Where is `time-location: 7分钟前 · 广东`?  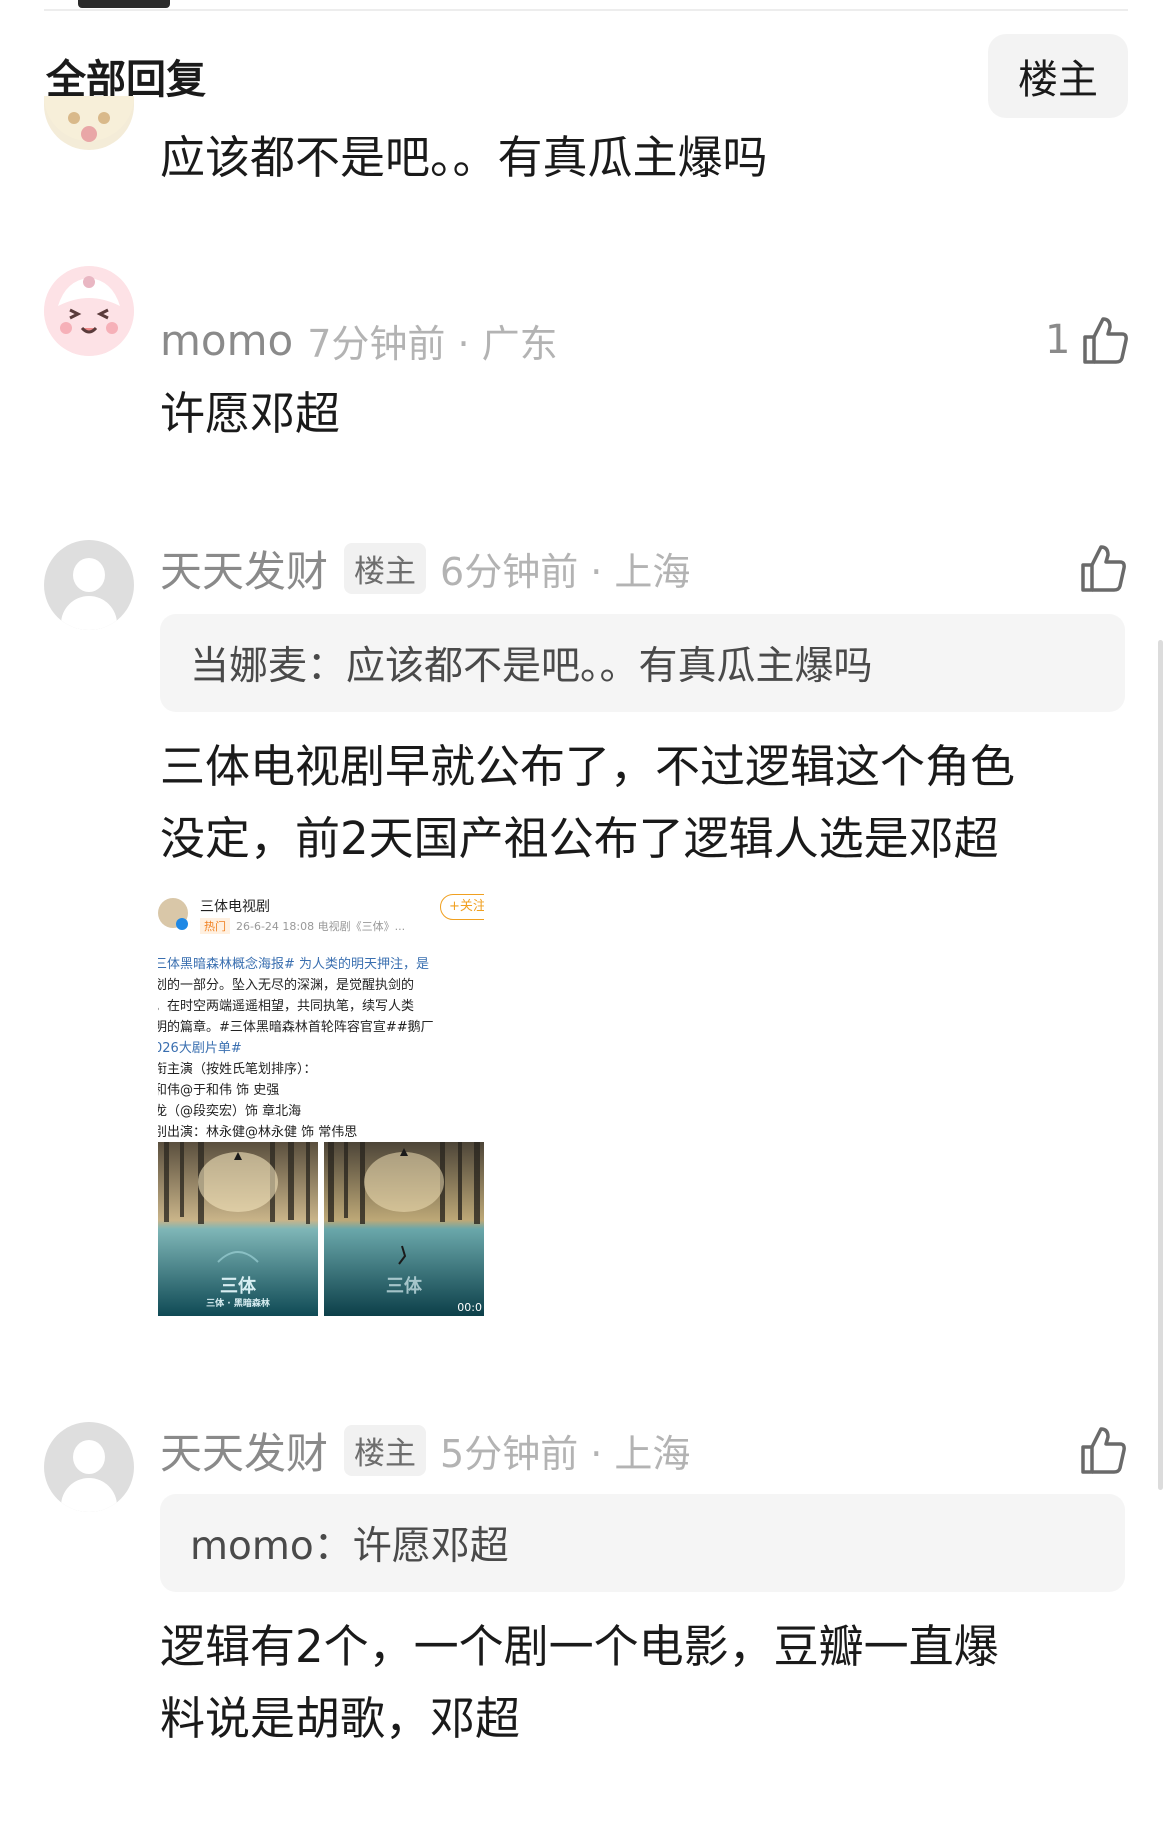
time-location: 7分钟前 · 广东 is located at coordinates (432, 343).